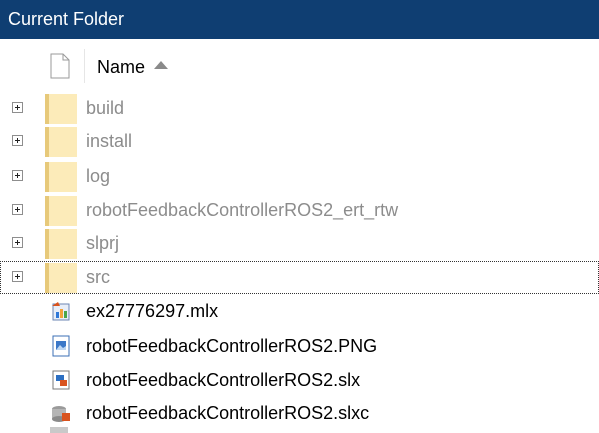 The width and height of the screenshot is (599, 433). Describe the element at coordinates (59, 430) in the screenshot. I see `next-file-icon` at that location.